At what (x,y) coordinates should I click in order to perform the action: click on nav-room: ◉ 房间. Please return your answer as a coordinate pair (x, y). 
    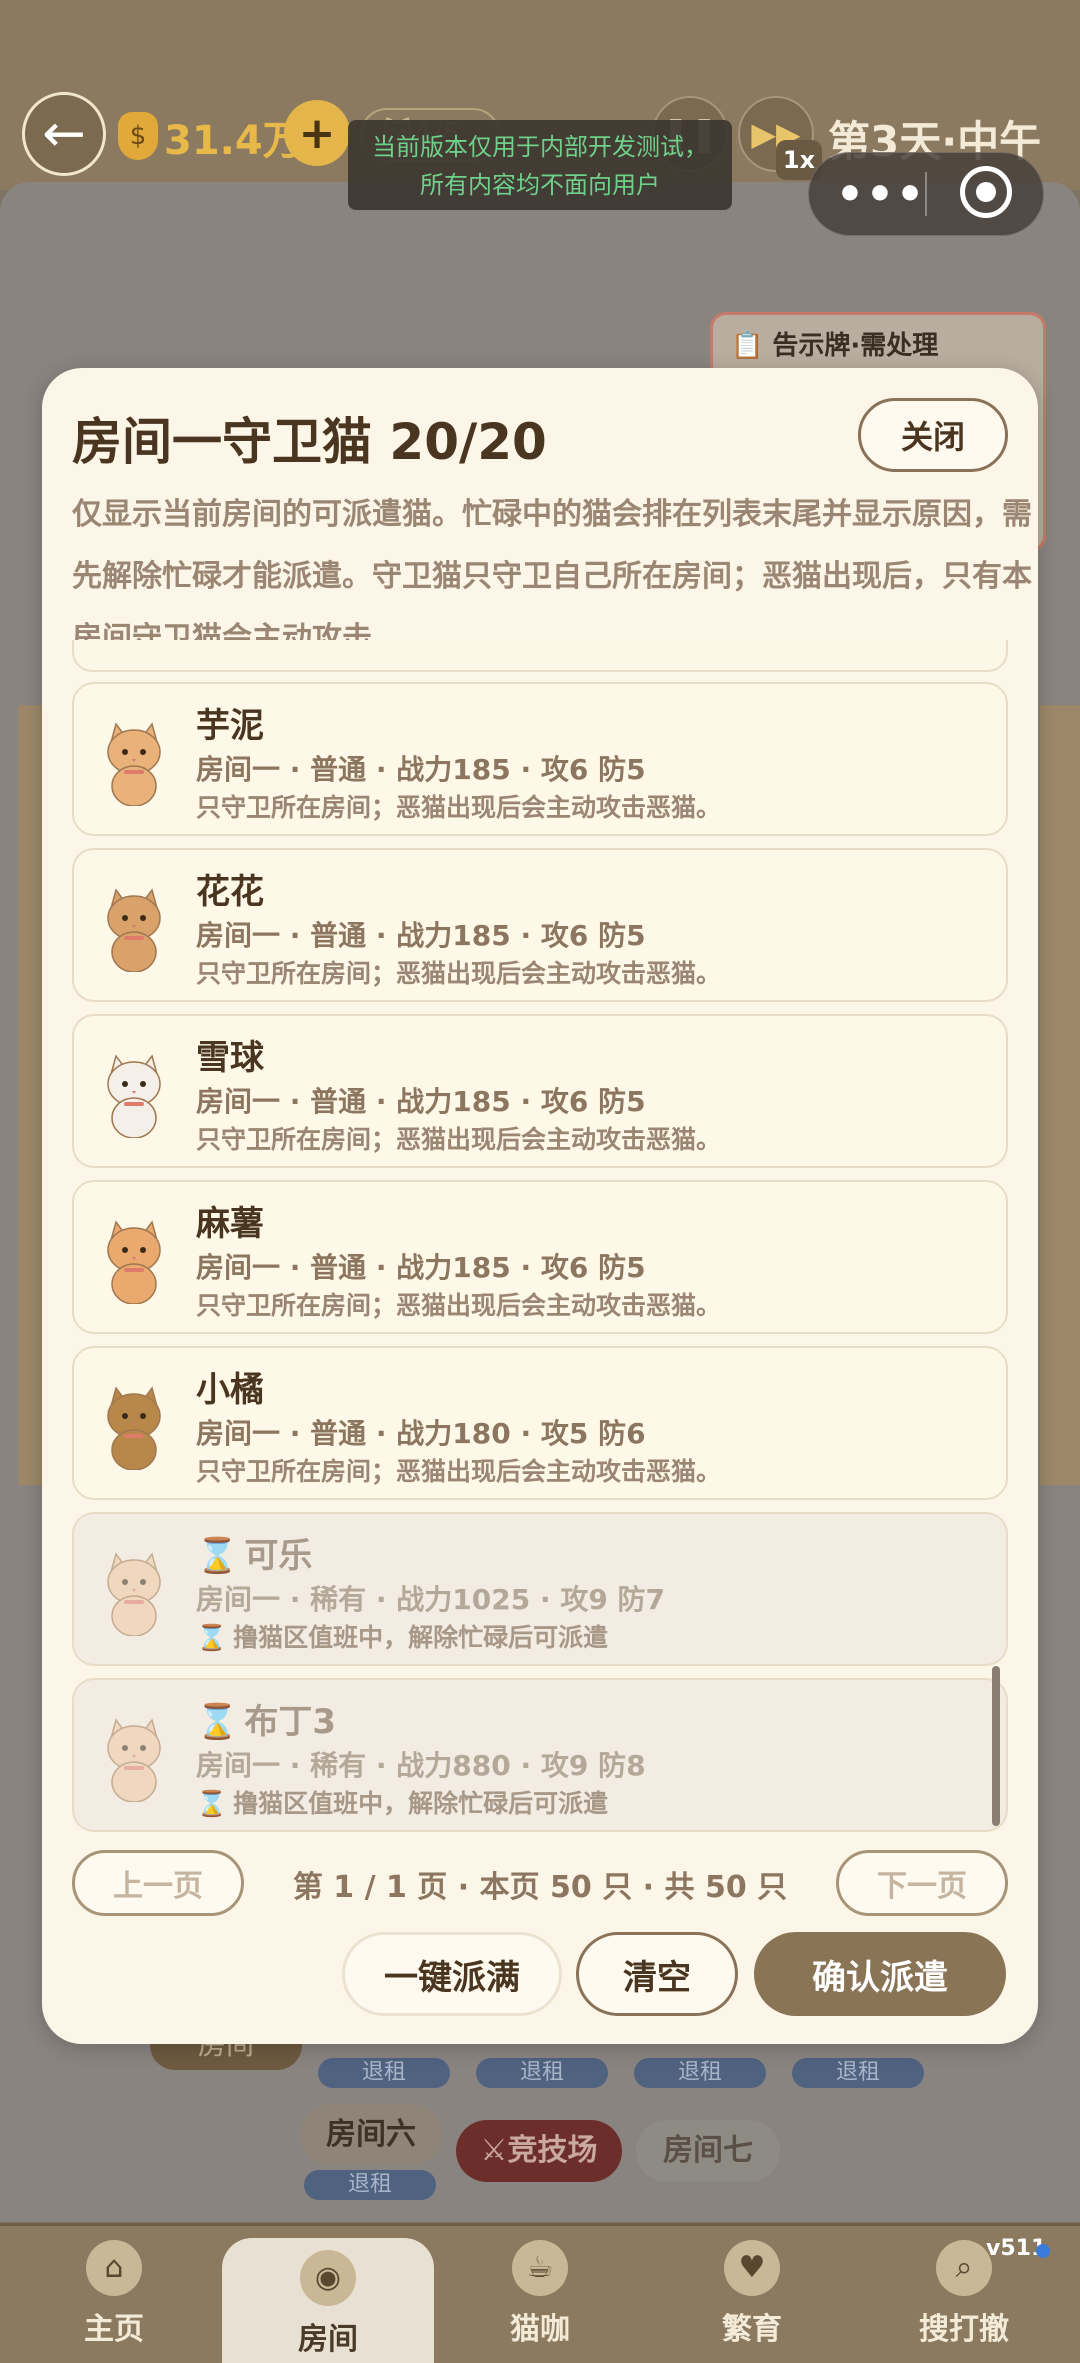
    Looking at the image, I should click on (328, 2300).